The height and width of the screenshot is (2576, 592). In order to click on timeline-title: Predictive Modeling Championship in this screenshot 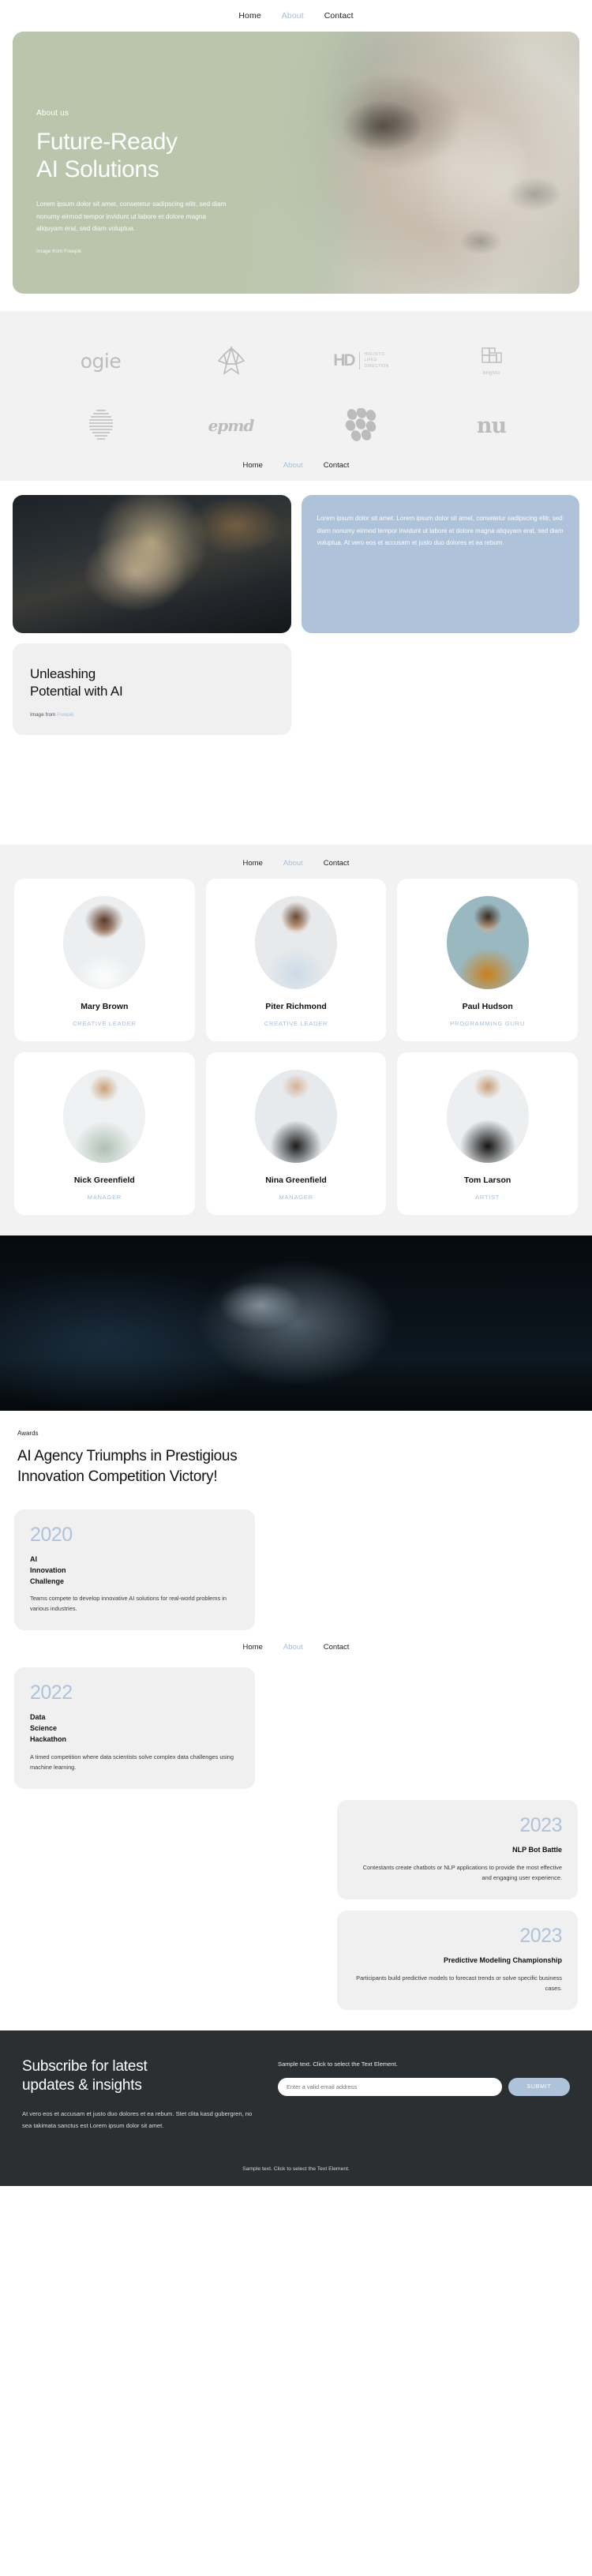, I will do `click(502, 1959)`.